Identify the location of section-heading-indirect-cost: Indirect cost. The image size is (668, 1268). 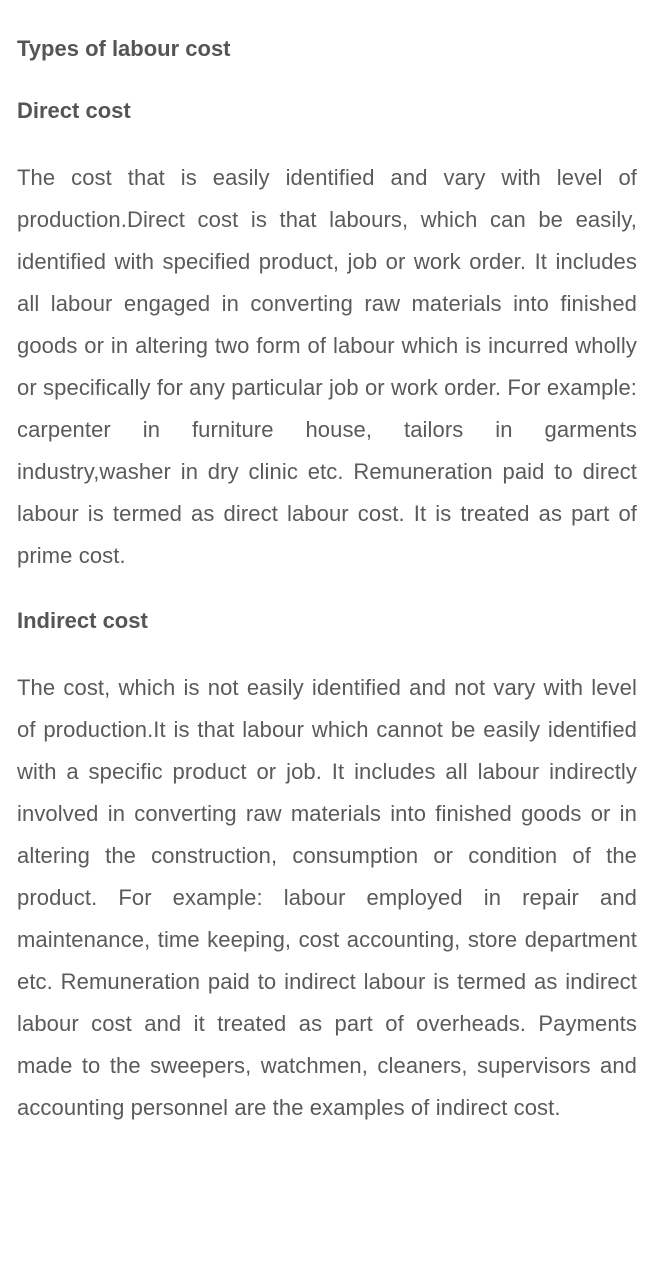
(82, 620).